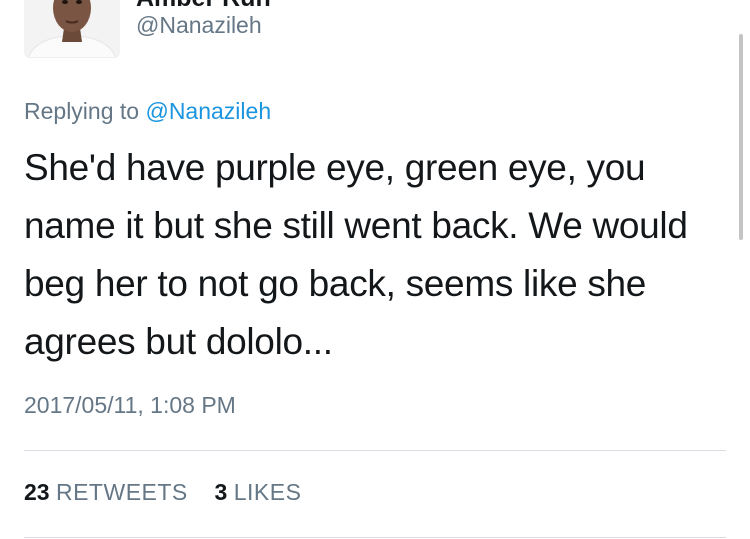 The height and width of the screenshot is (539, 750). Describe the element at coordinates (82, 111) in the screenshot. I see `replying-to-label: Replying to` at that location.